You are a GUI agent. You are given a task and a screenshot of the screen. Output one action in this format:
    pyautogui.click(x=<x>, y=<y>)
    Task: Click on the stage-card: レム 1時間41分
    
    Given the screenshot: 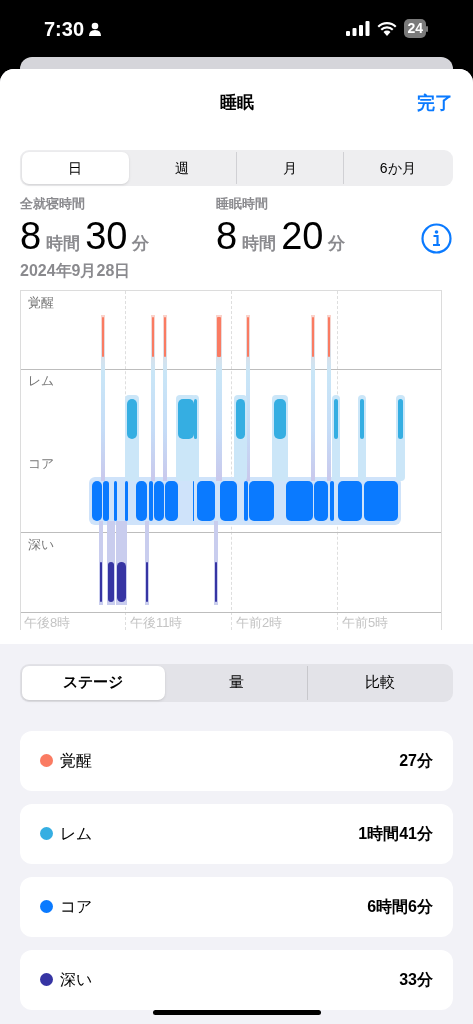 What is the action you would take?
    pyautogui.click(x=236, y=833)
    